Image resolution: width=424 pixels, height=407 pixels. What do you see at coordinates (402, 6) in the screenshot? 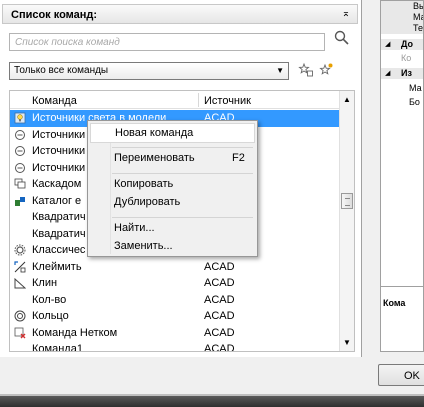
I see `property-row: Вы` at bounding box center [402, 6].